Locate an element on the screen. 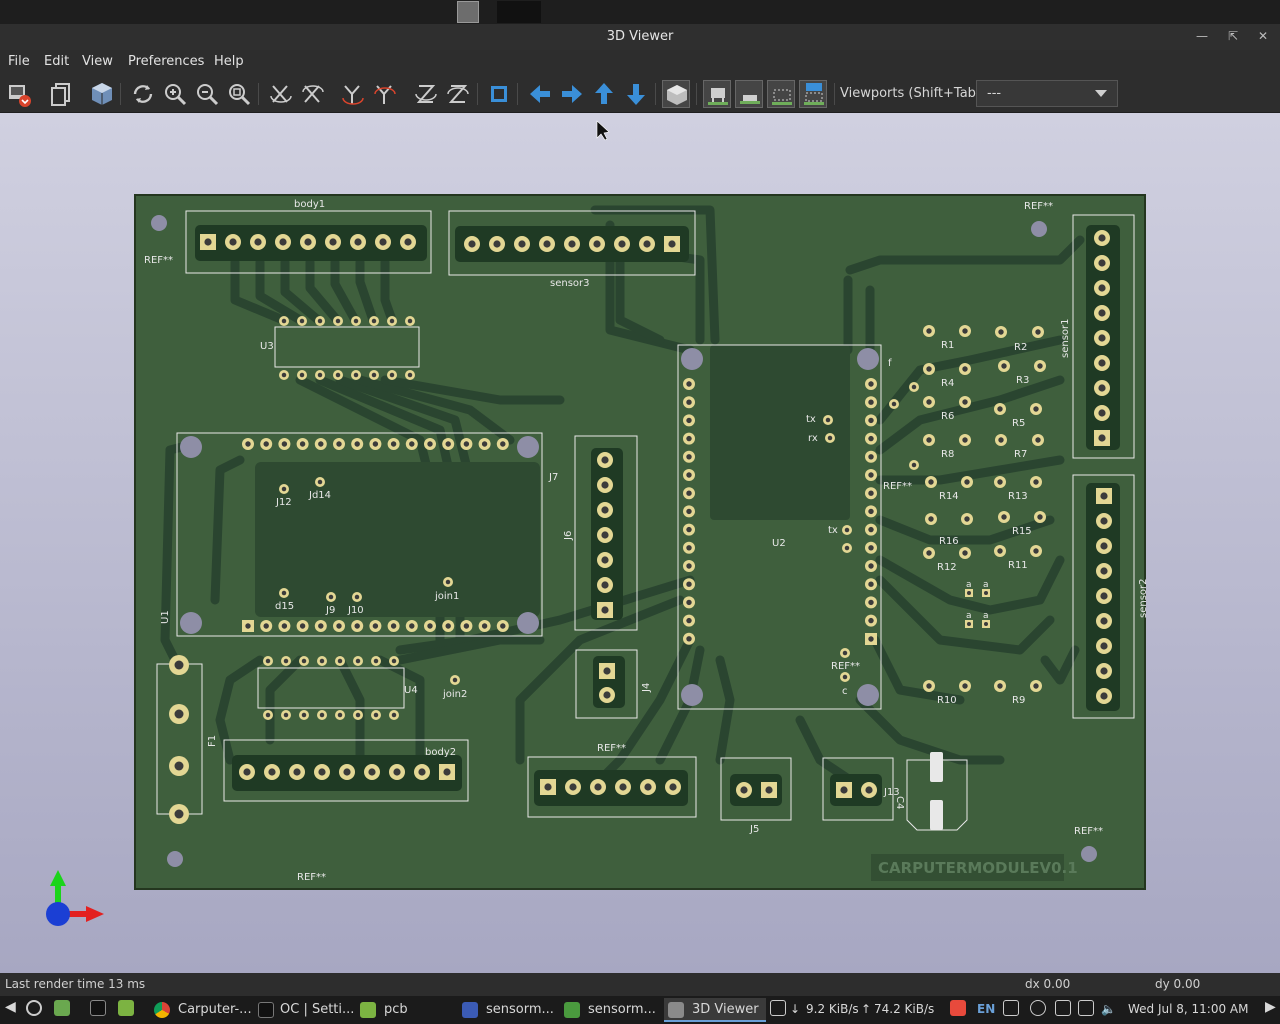 This screenshot has width=1280, height=1024. pan-left-icon is located at coordinates (540, 94).